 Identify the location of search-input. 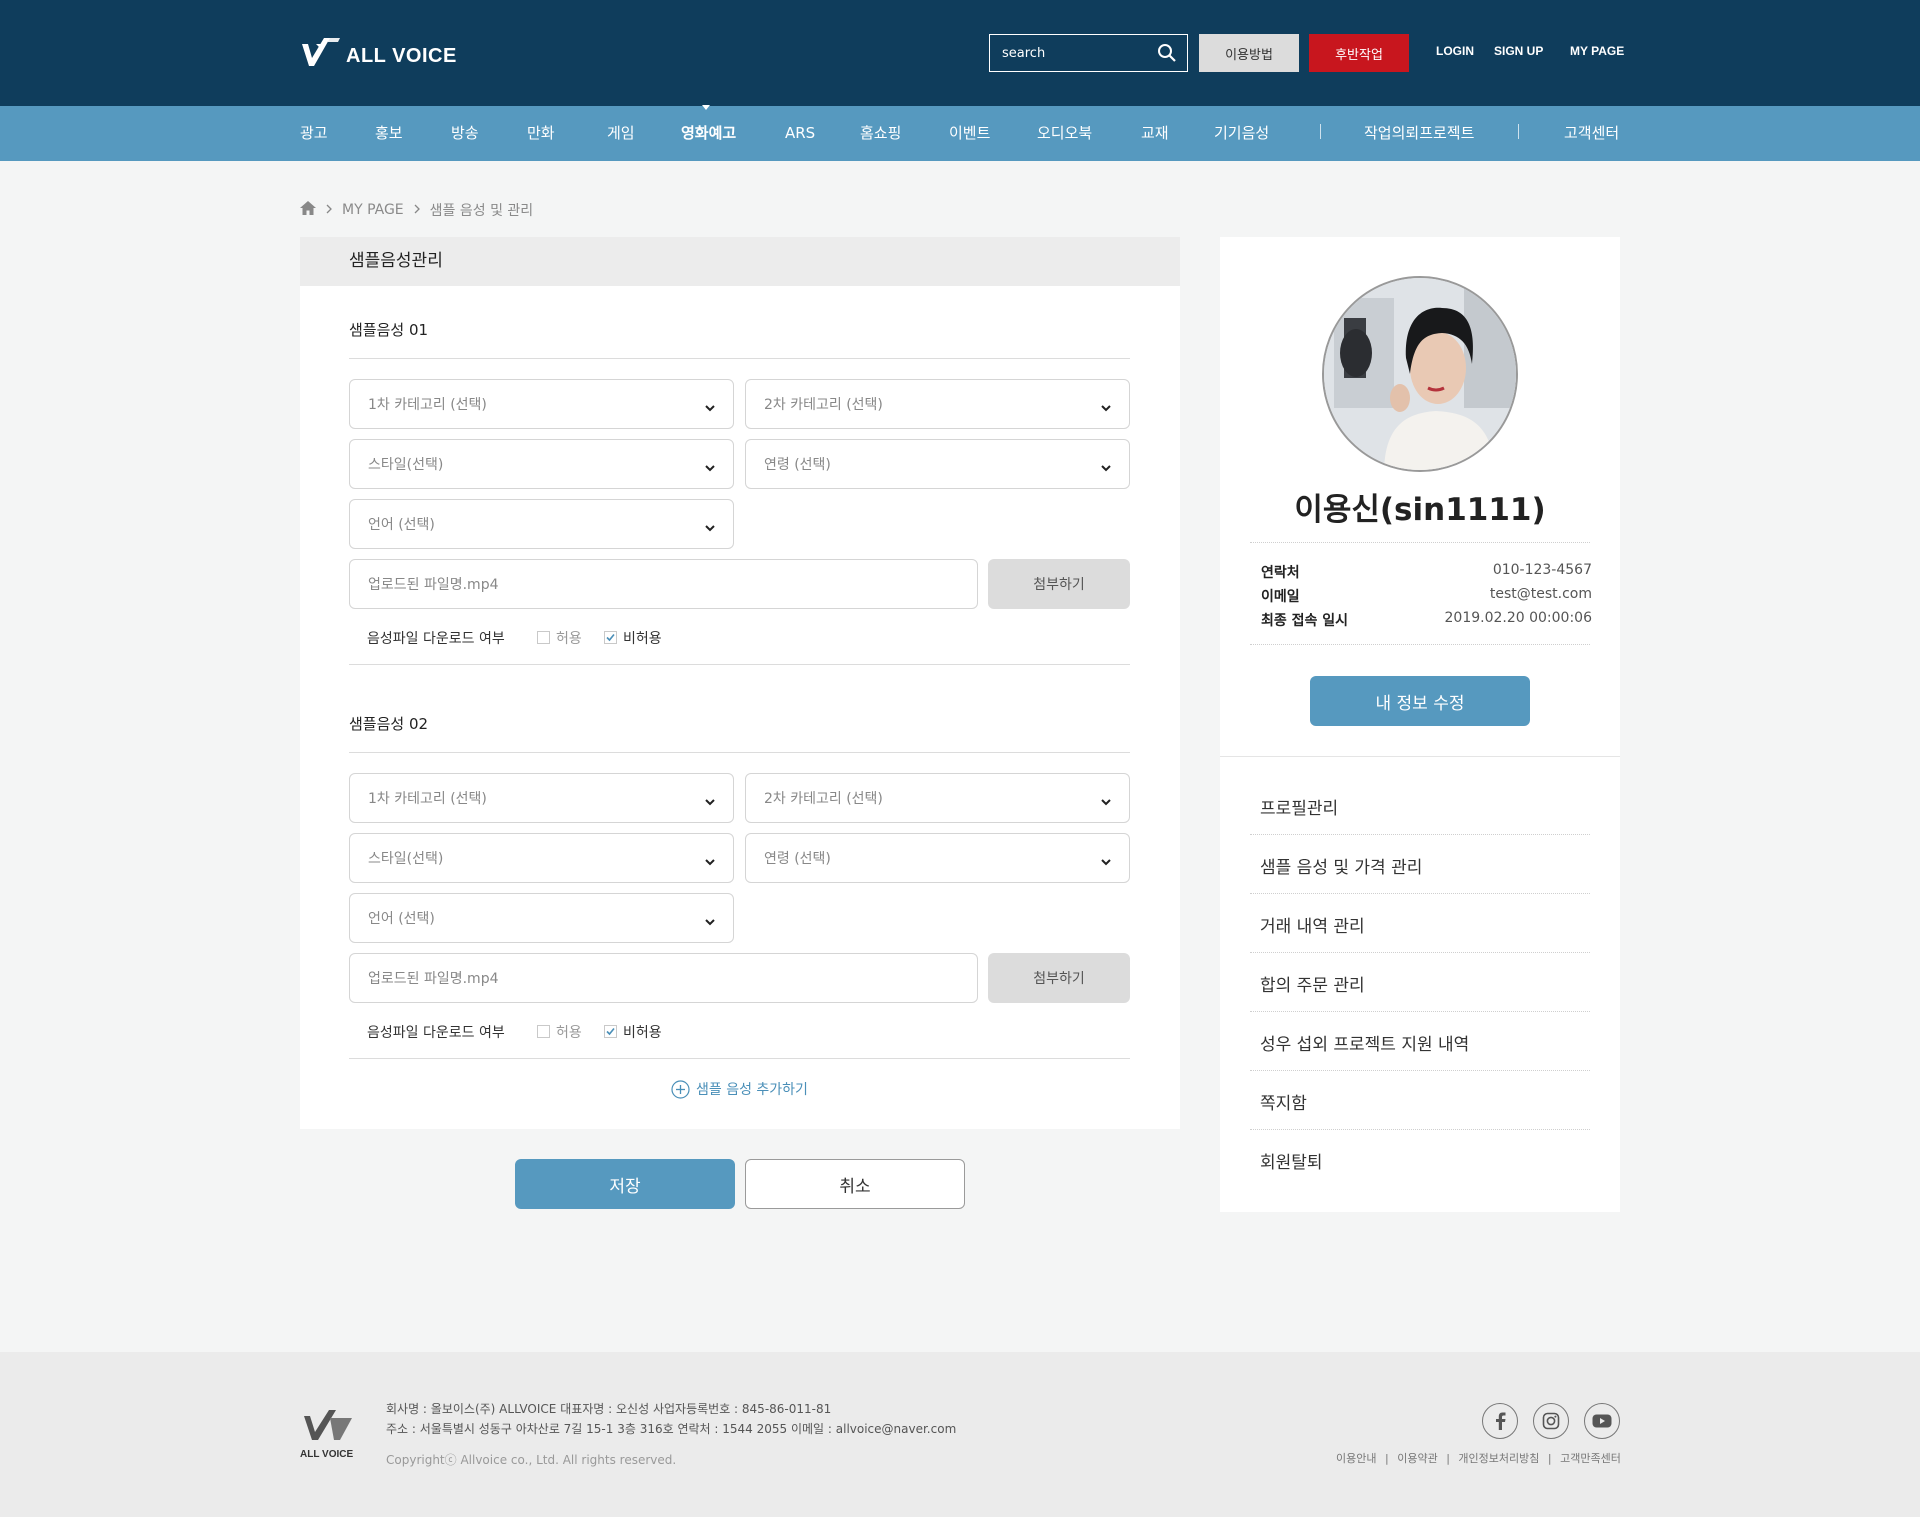
(1077, 53).